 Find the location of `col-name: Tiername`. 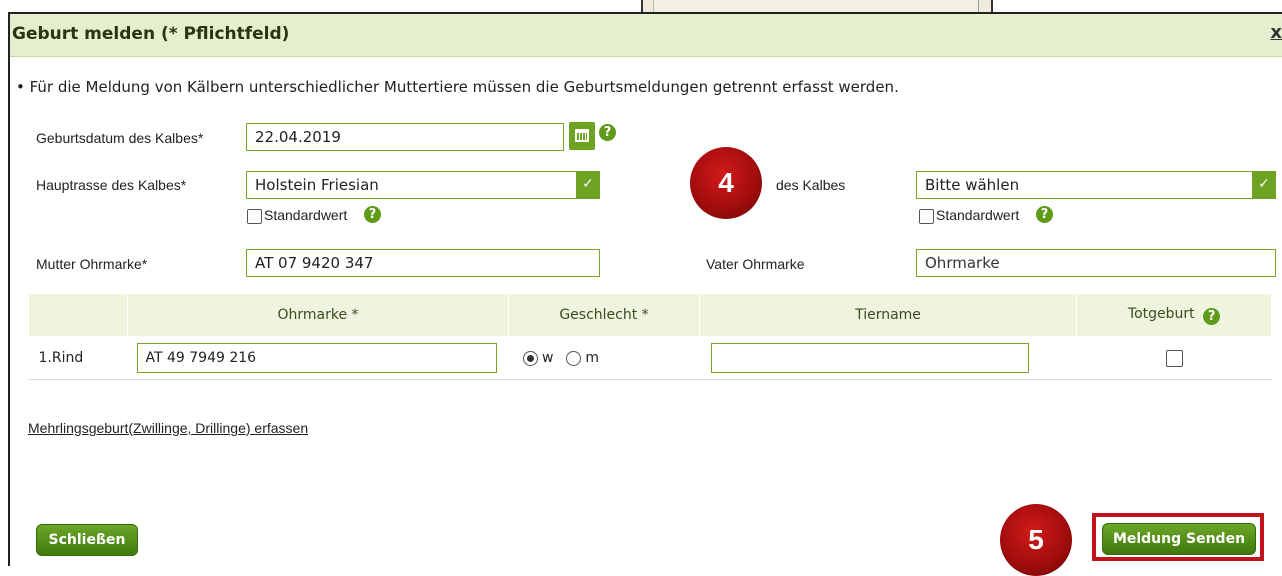

col-name: Tiername is located at coordinates (888, 315).